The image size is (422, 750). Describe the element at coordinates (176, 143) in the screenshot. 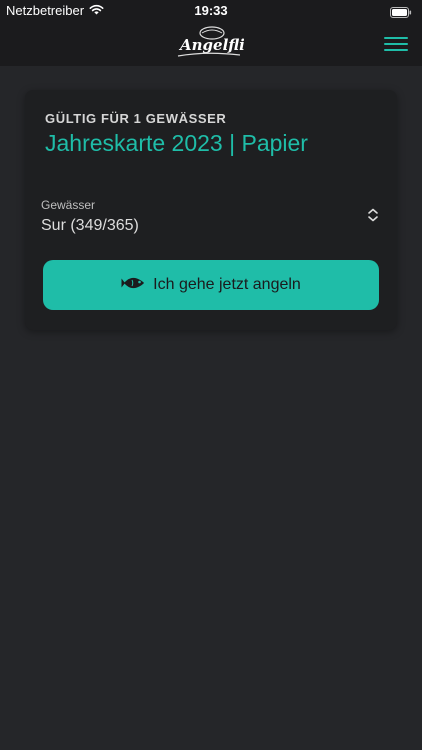

I see `card-title: Jahreskarte 2023 | Papier` at that location.